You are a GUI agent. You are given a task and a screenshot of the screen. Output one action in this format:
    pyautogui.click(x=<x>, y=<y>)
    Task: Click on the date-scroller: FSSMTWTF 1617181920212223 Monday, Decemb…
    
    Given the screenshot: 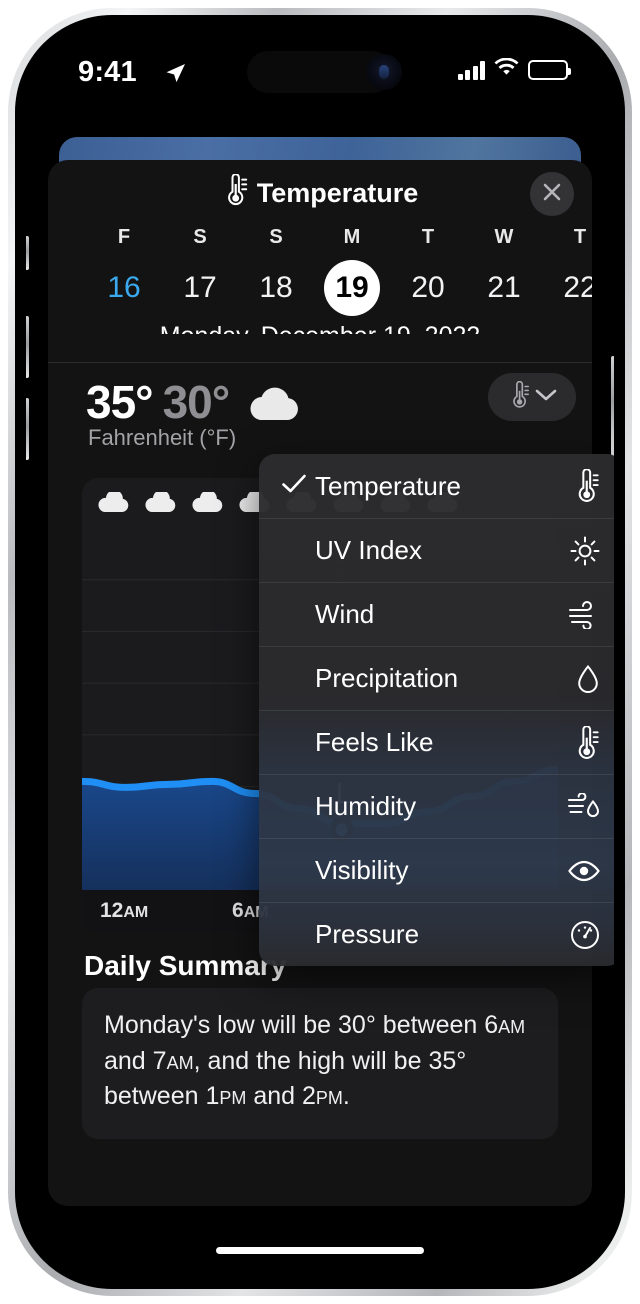 What is the action you would take?
    pyautogui.click(x=320, y=280)
    